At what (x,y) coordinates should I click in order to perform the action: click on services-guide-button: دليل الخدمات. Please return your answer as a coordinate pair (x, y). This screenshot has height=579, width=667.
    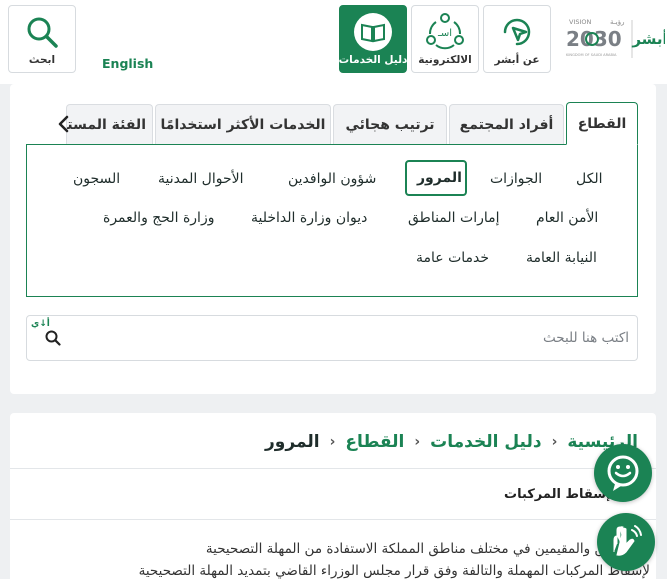
    Looking at the image, I should click on (373, 39).